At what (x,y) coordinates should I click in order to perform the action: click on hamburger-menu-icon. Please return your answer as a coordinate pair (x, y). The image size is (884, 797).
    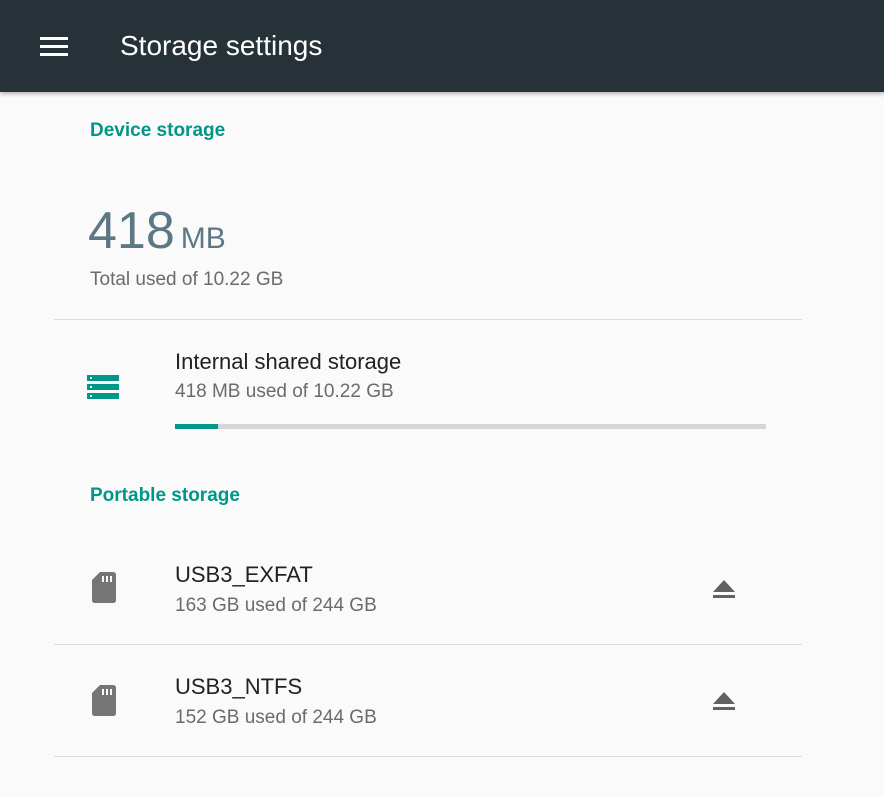
    Looking at the image, I should click on (54, 46).